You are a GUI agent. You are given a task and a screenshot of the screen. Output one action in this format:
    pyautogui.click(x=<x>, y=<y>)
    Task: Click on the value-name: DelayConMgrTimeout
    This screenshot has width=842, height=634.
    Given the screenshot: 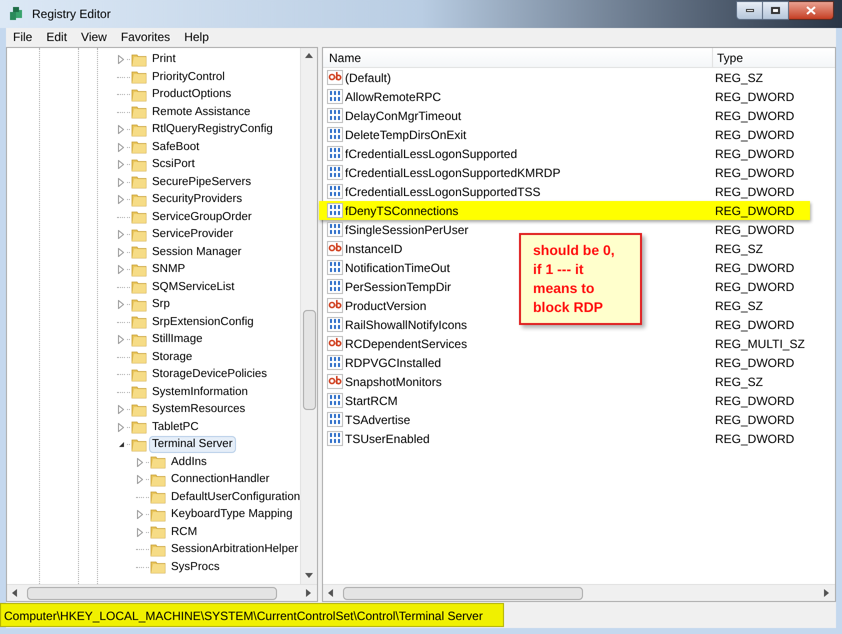 What is the action you would take?
    pyautogui.click(x=403, y=115)
    